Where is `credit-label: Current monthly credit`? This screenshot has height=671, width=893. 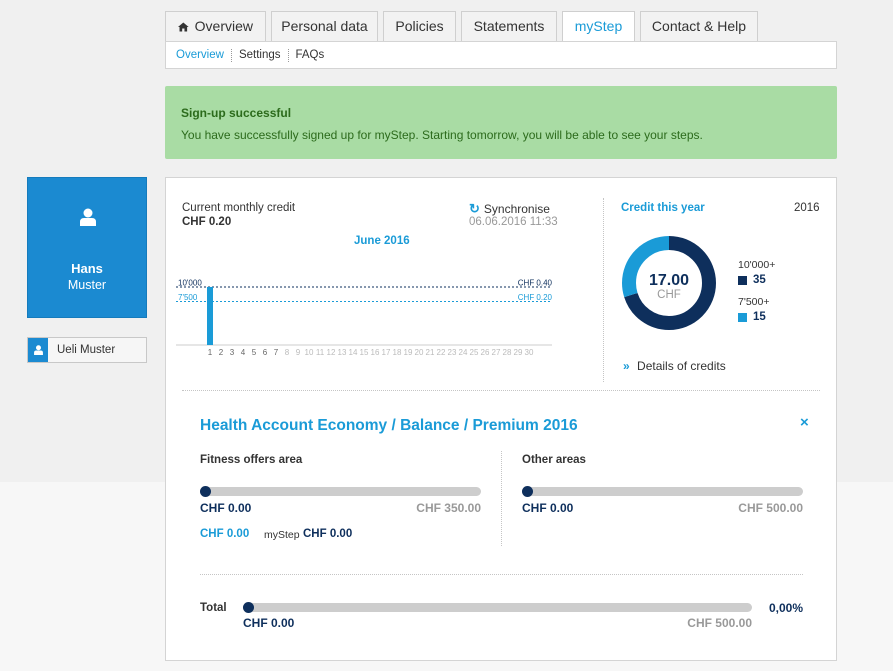
credit-label: Current monthly credit is located at coordinates (239, 208).